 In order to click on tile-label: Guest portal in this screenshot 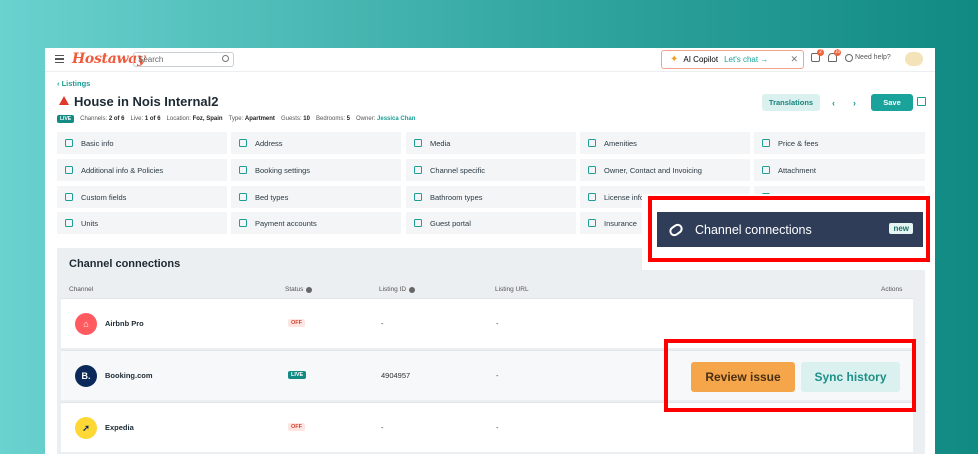, I will do `click(450, 223)`.